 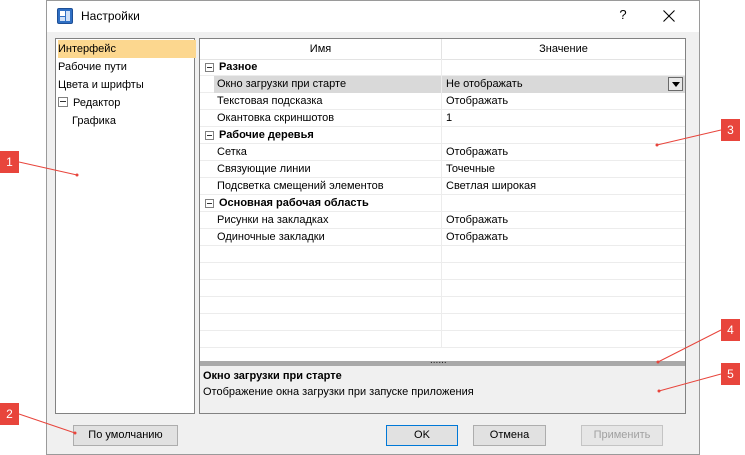 I want to click on callout-1: 1, so click(x=9, y=162).